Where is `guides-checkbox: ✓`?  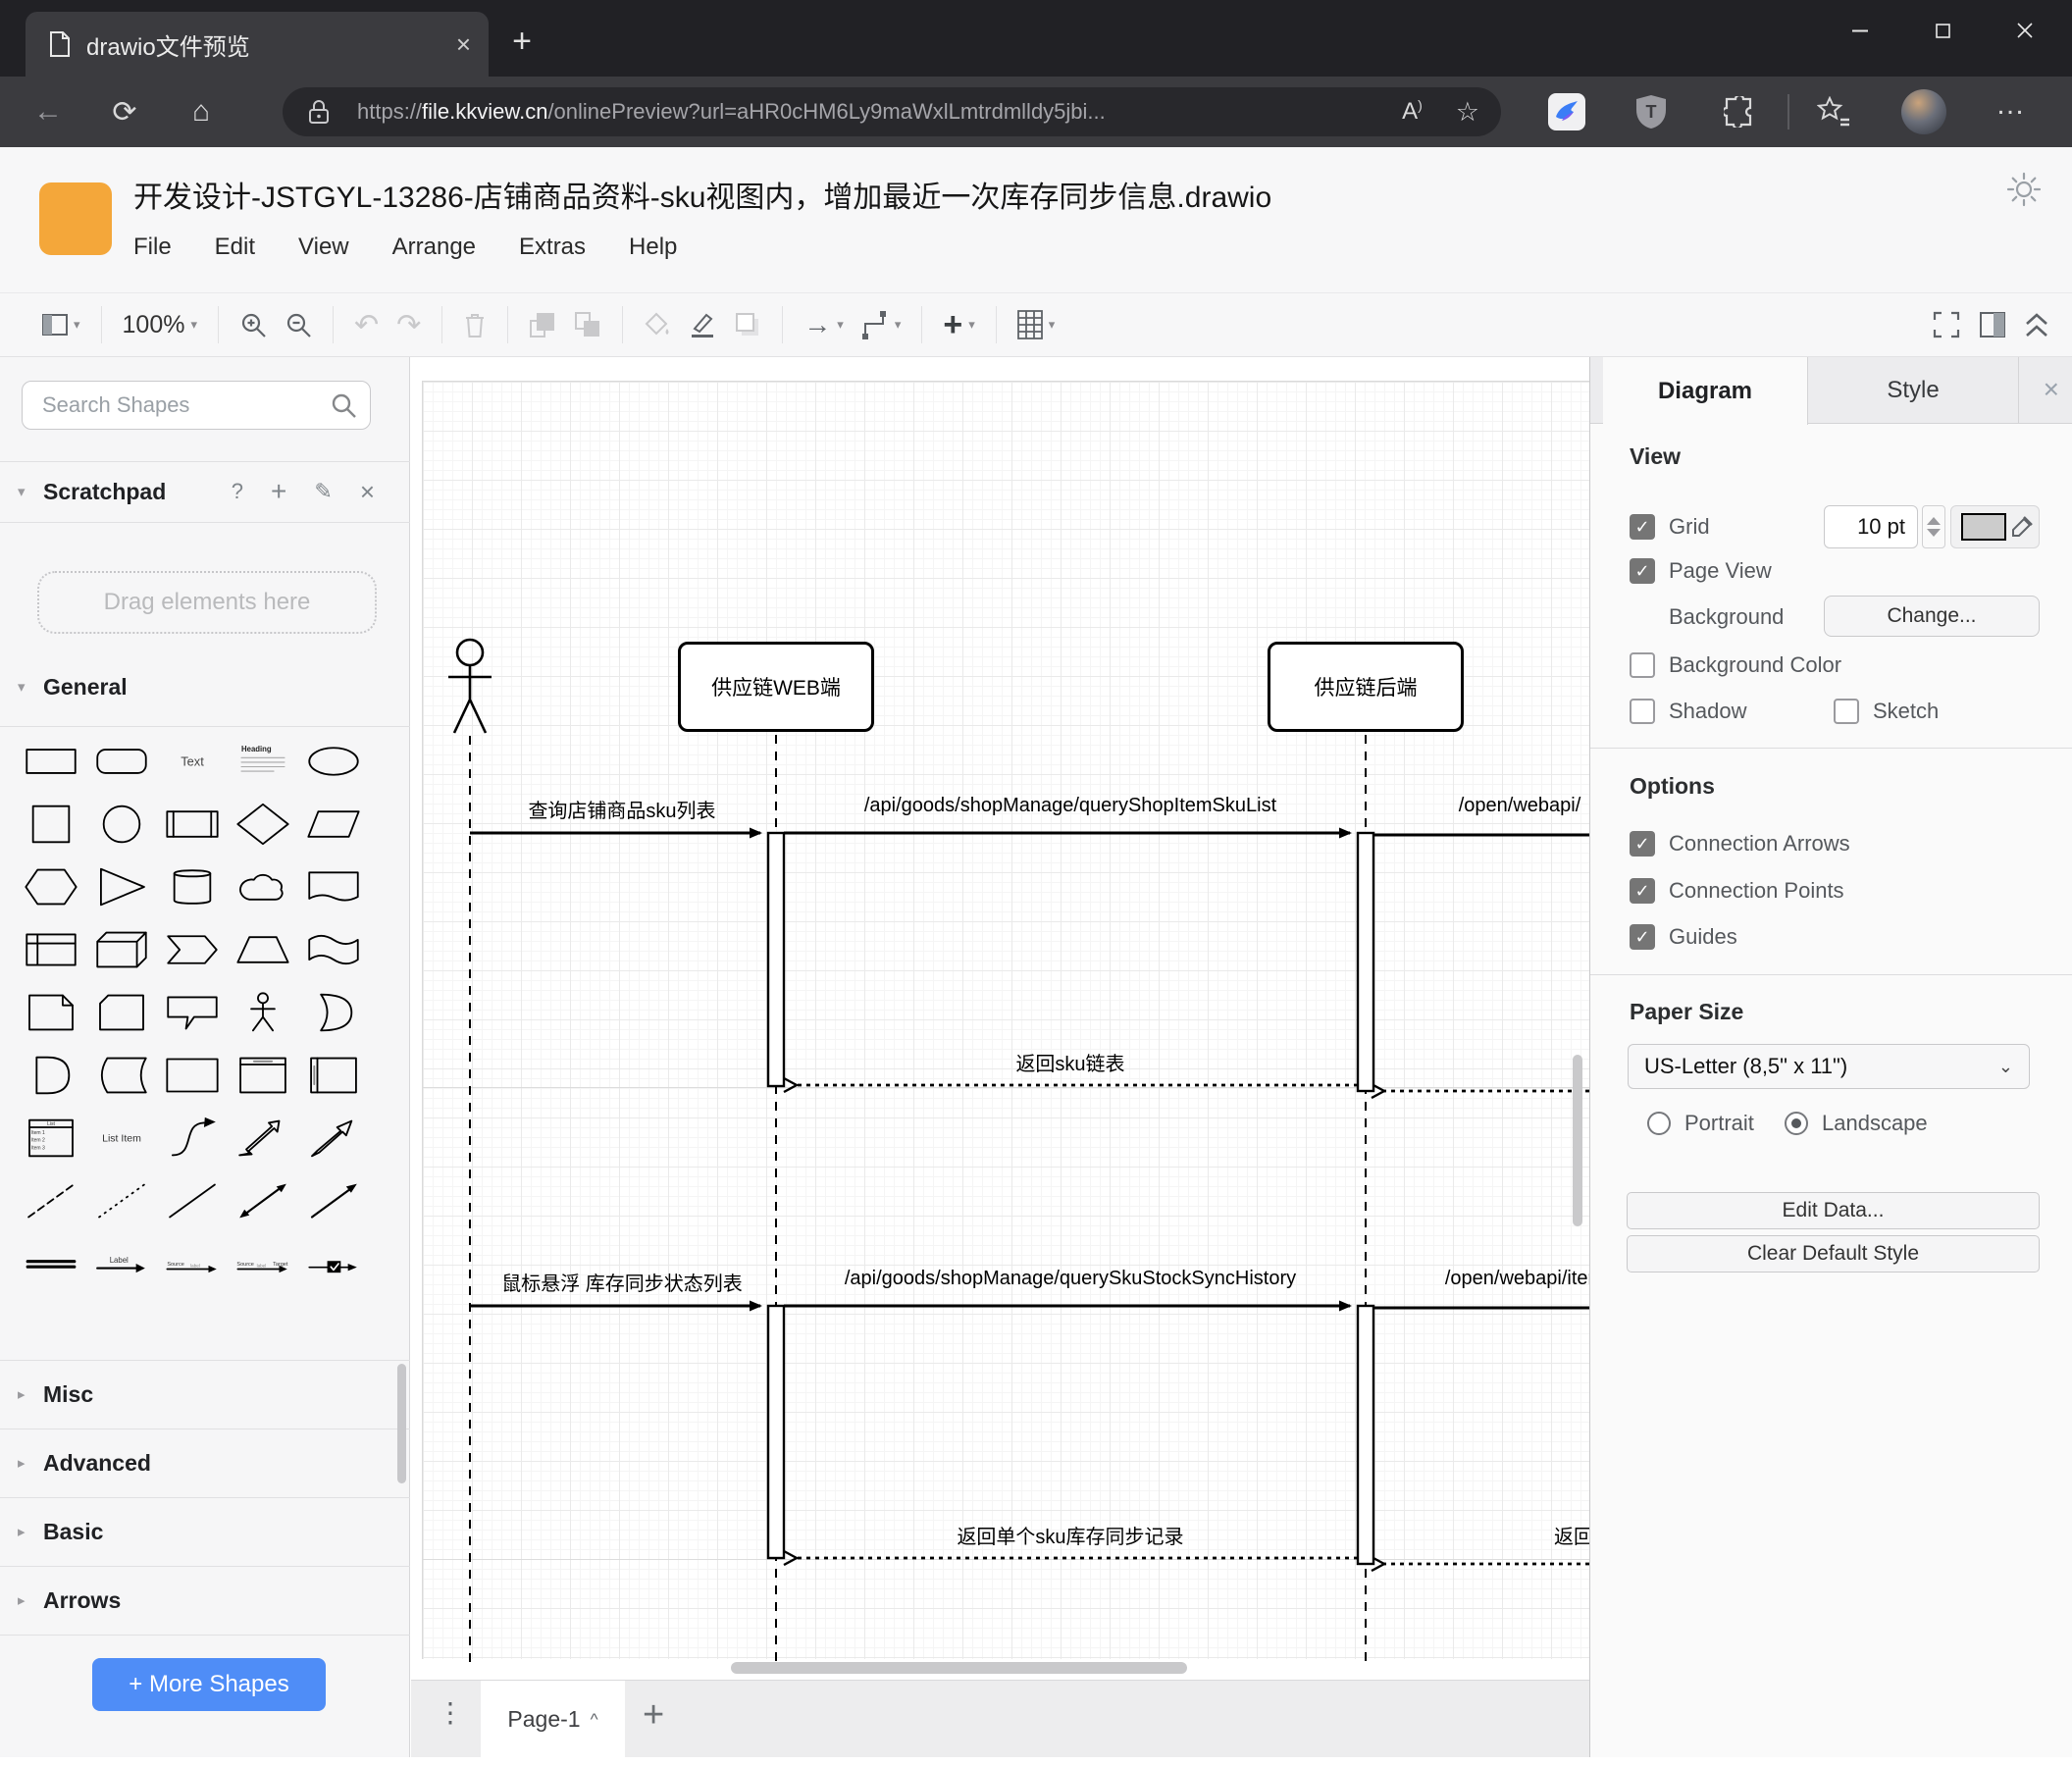
guides-checkbox: ✓ is located at coordinates (1642, 937).